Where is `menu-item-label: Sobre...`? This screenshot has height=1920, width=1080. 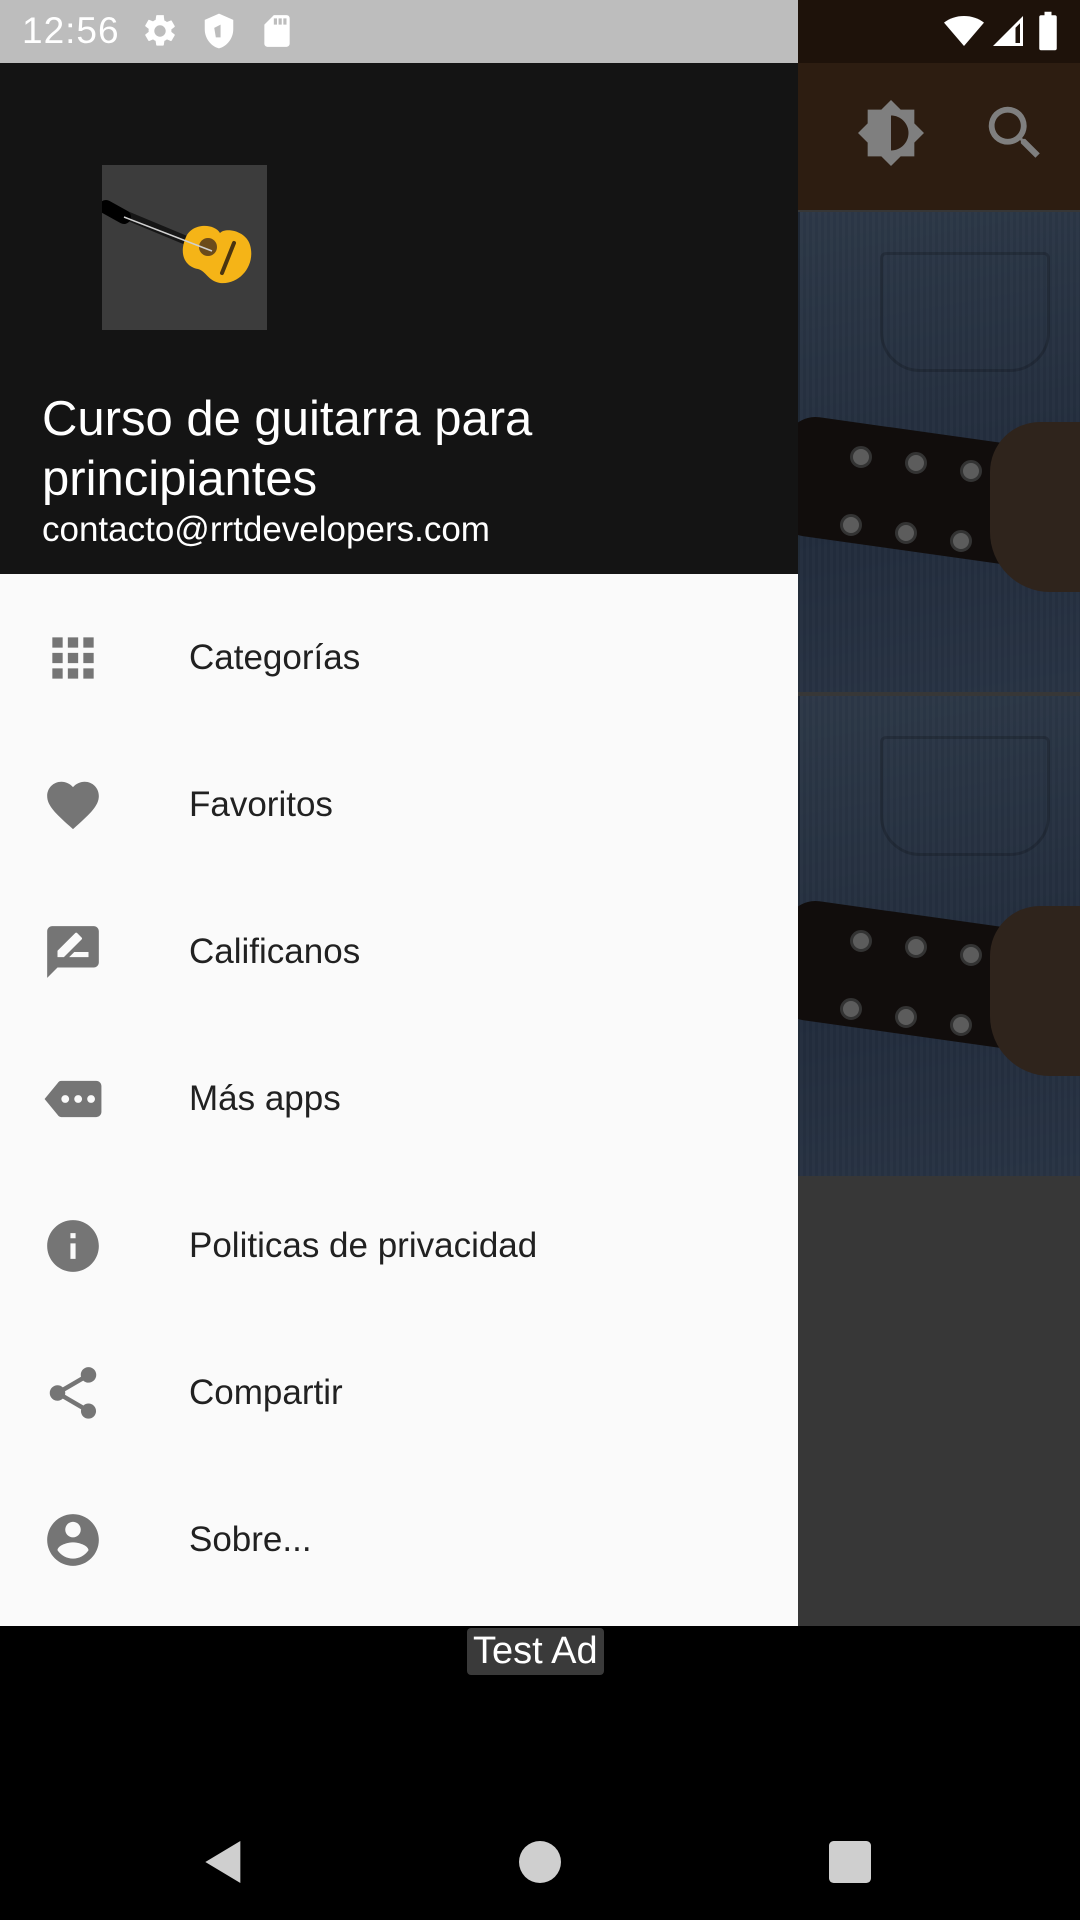
menu-item-label: Sobre... is located at coordinates (250, 1539).